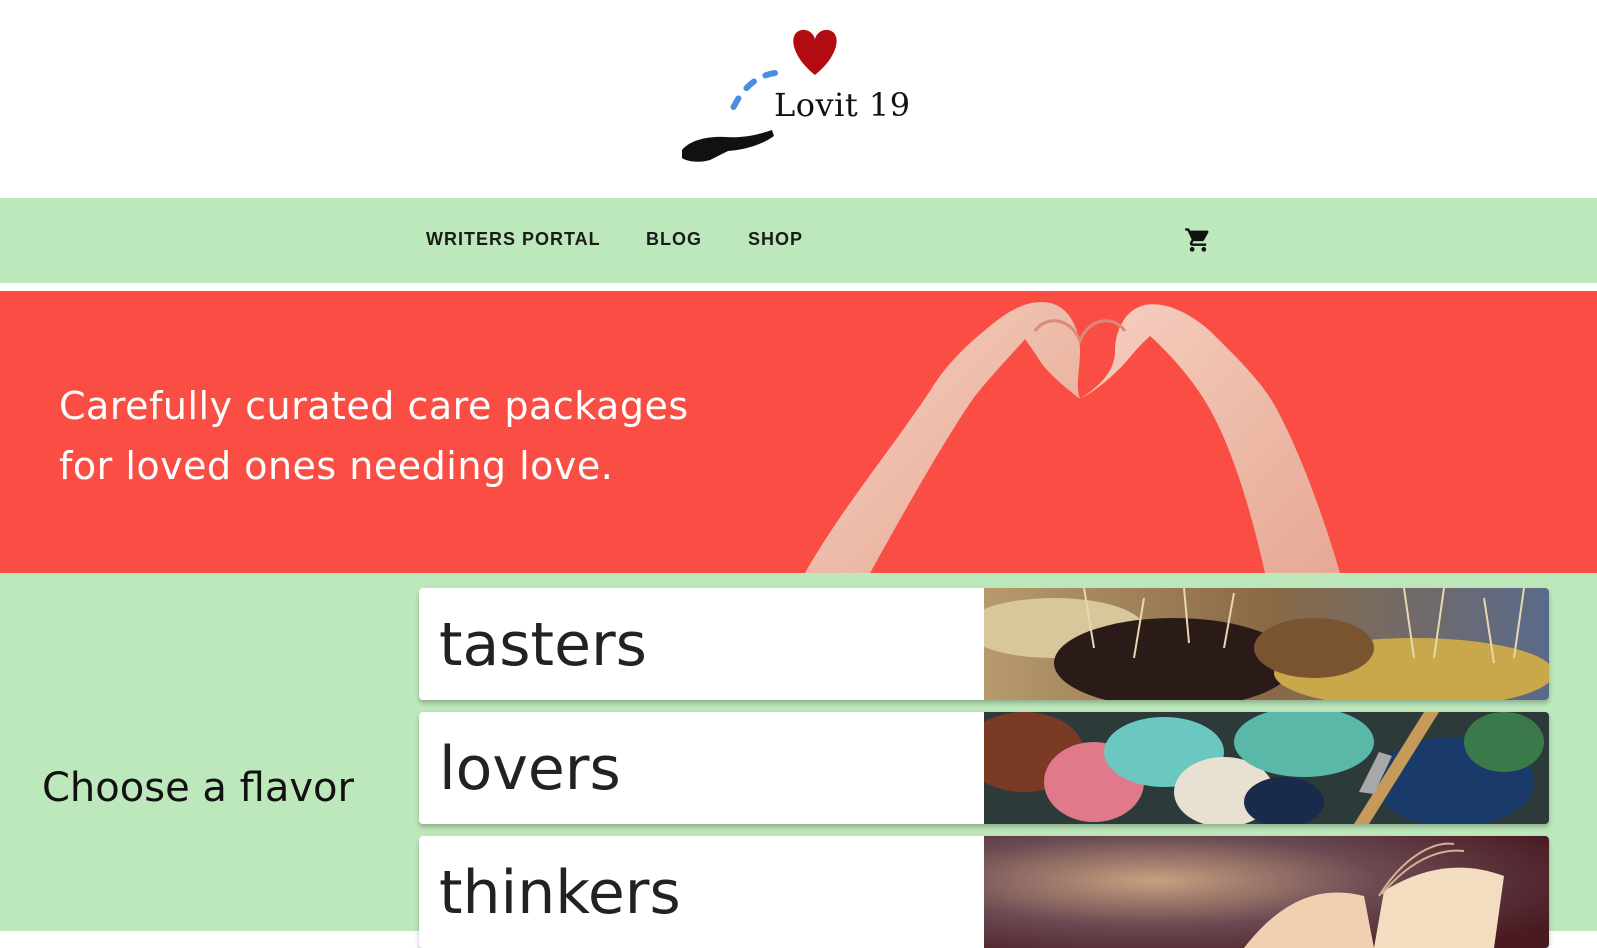 This screenshot has height=948, width=1597. I want to click on hero-line-1: Carefully curated care packages, so click(374, 406).